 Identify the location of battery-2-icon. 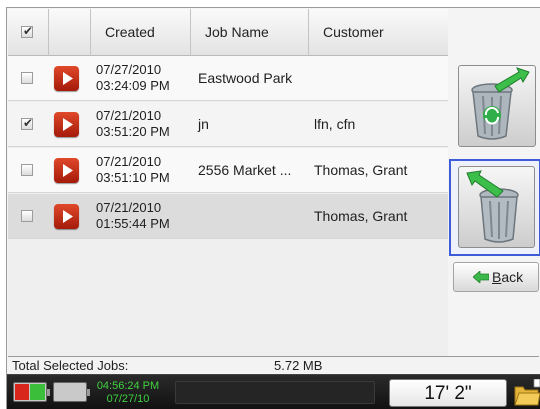
(71, 392).